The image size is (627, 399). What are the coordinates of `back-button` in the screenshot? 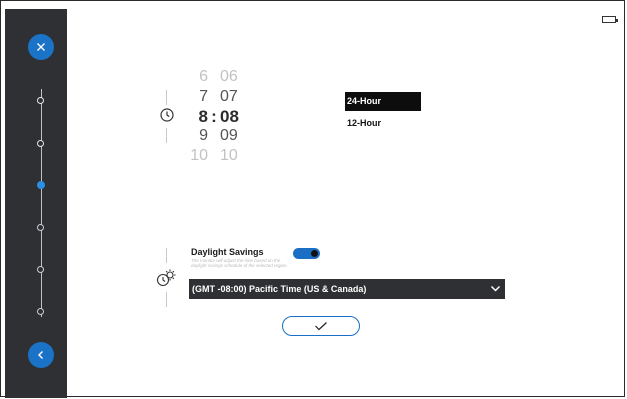 It's located at (41, 355).